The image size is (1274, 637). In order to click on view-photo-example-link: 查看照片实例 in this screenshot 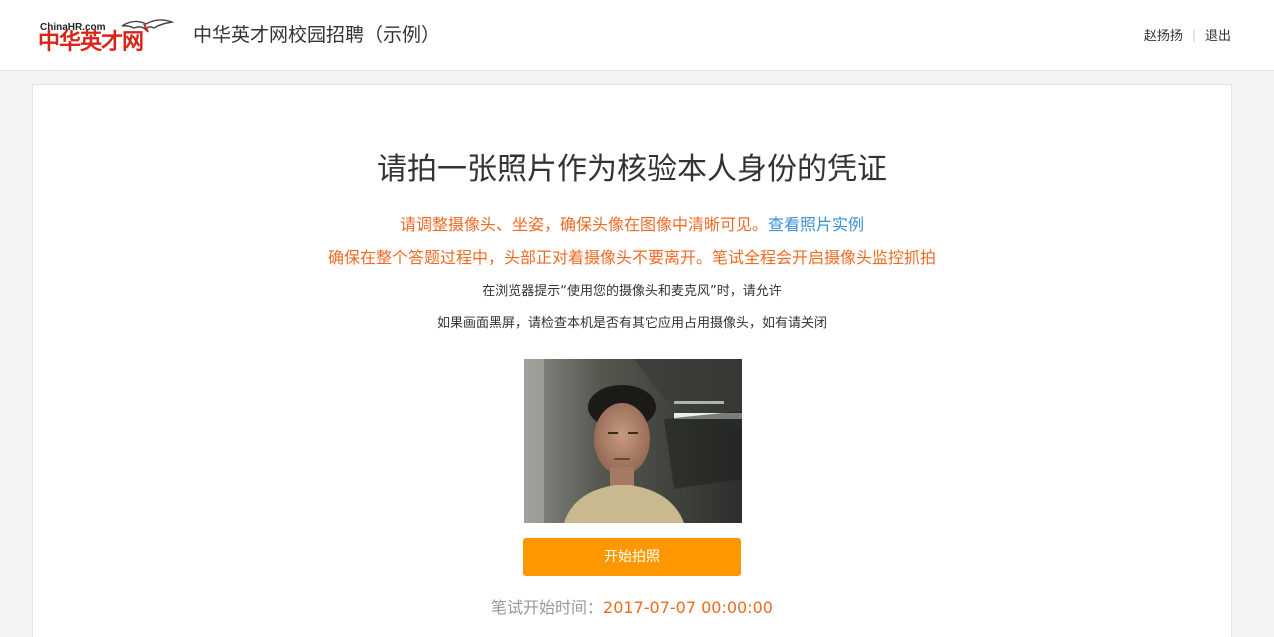, I will do `click(816, 224)`.